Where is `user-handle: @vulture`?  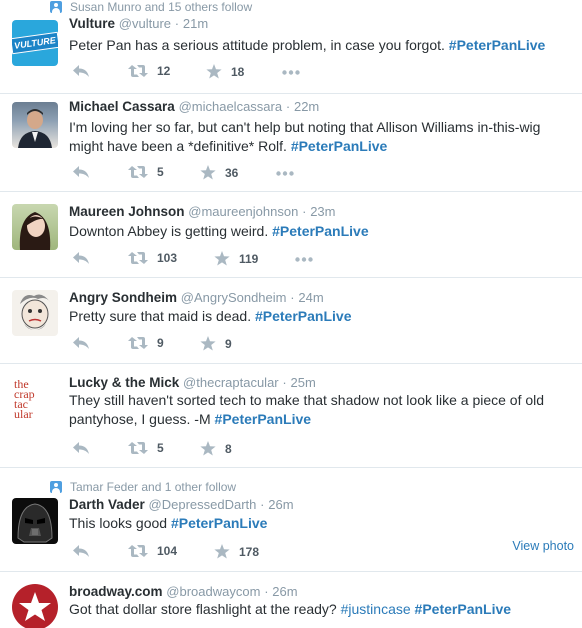
user-handle: @vulture is located at coordinates (145, 23).